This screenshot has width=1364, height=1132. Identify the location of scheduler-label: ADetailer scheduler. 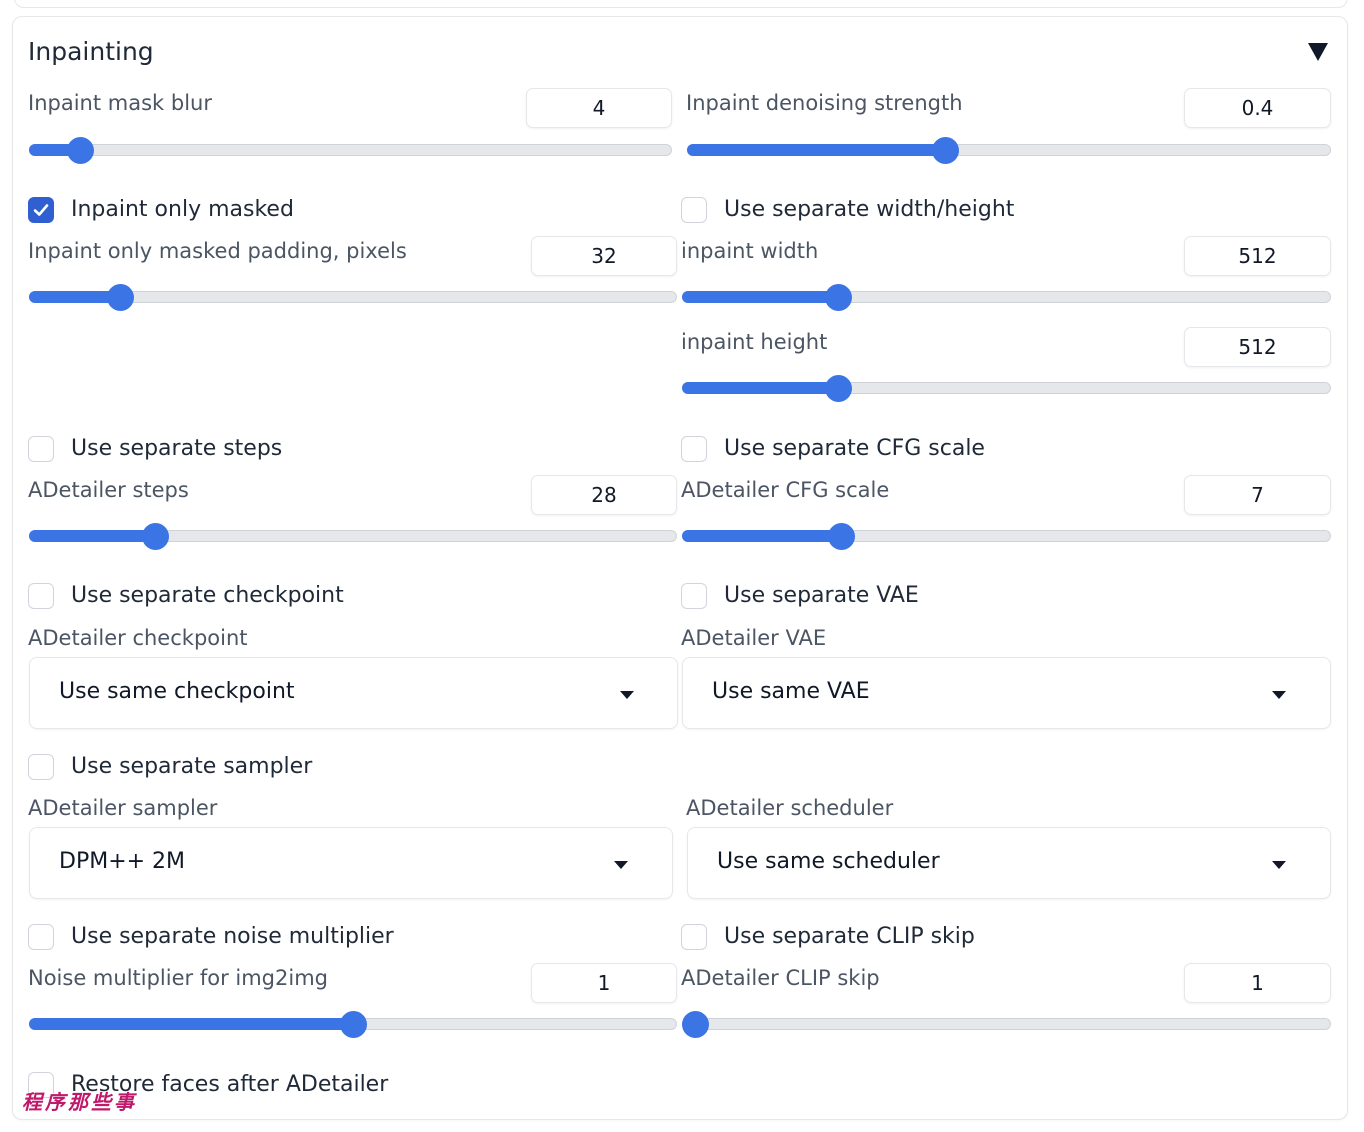
(790, 808).